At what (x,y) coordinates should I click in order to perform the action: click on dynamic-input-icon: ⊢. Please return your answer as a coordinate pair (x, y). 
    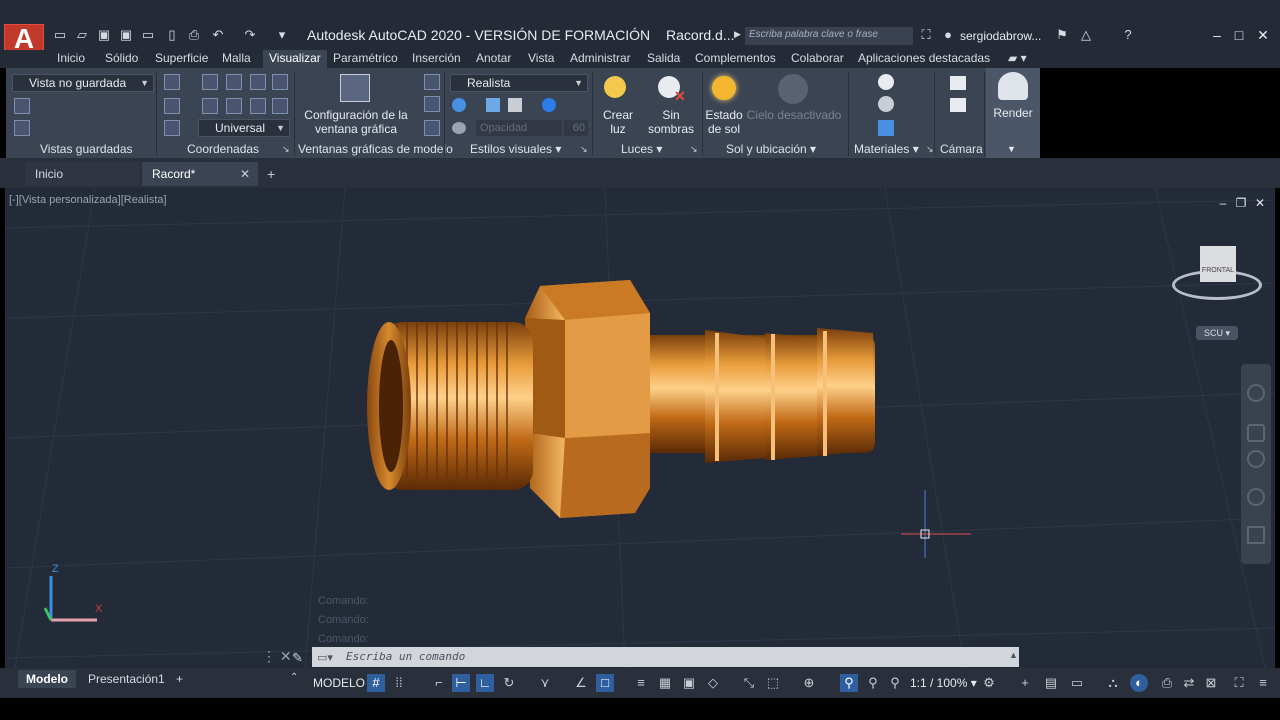
    Looking at the image, I should click on (461, 683).